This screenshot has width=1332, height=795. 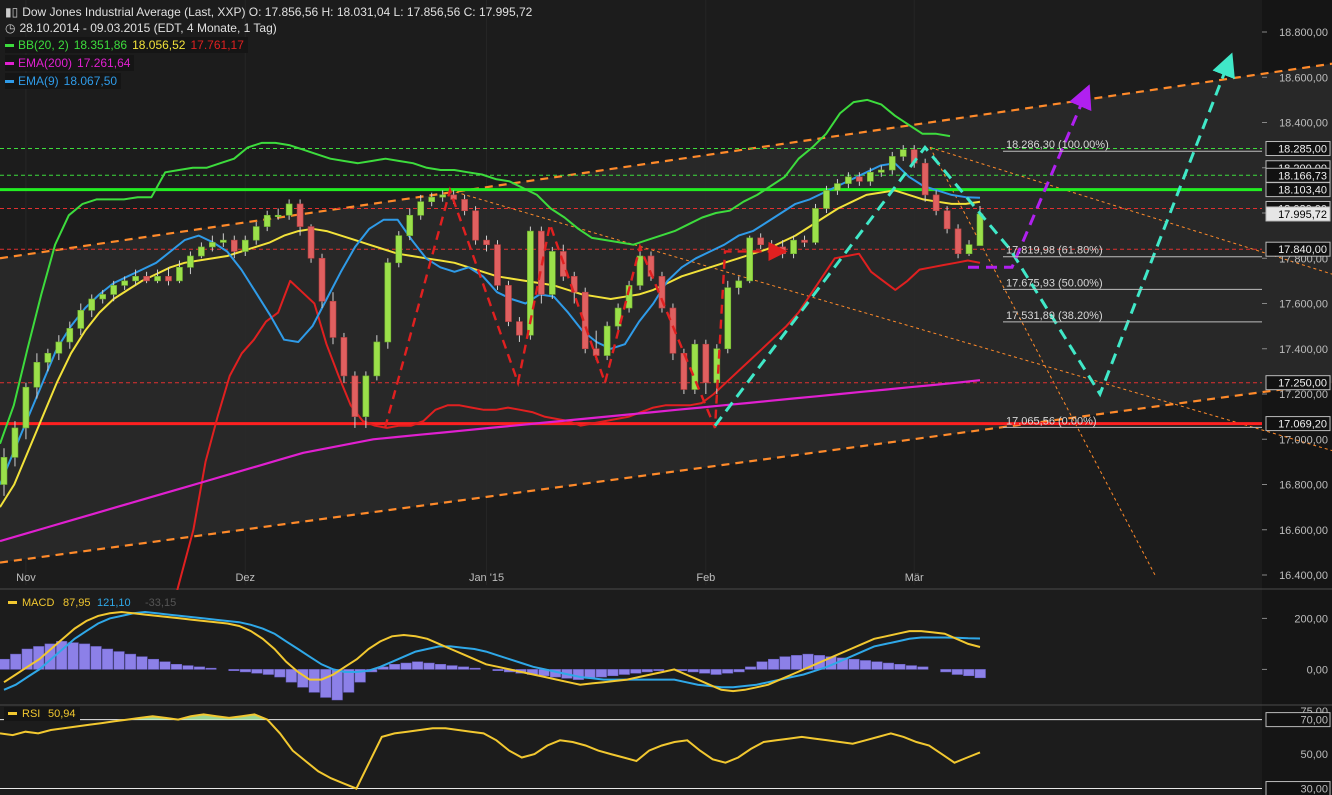 What do you see at coordinates (1302, 425) in the screenshot?
I see `price-tag-label: 17.069,20` at bounding box center [1302, 425].